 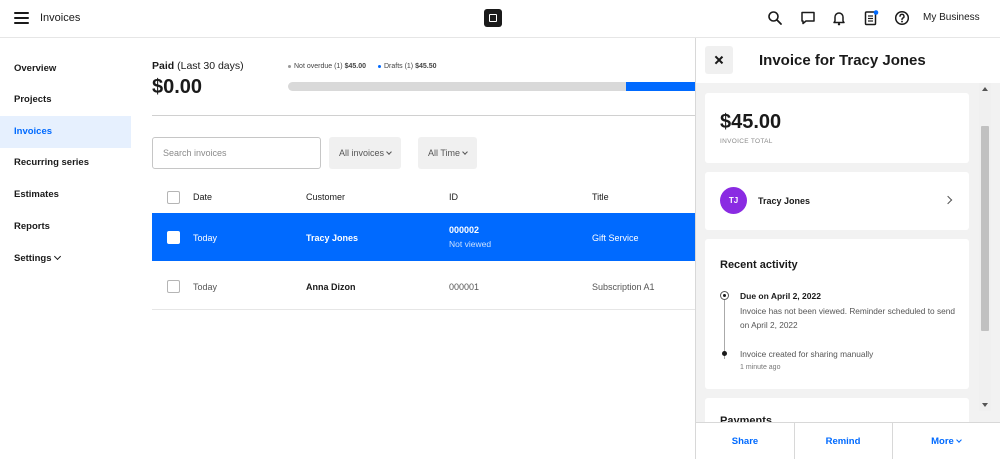 I want to click on panel-footer: Share Remind More, so click(x=848, y=440).